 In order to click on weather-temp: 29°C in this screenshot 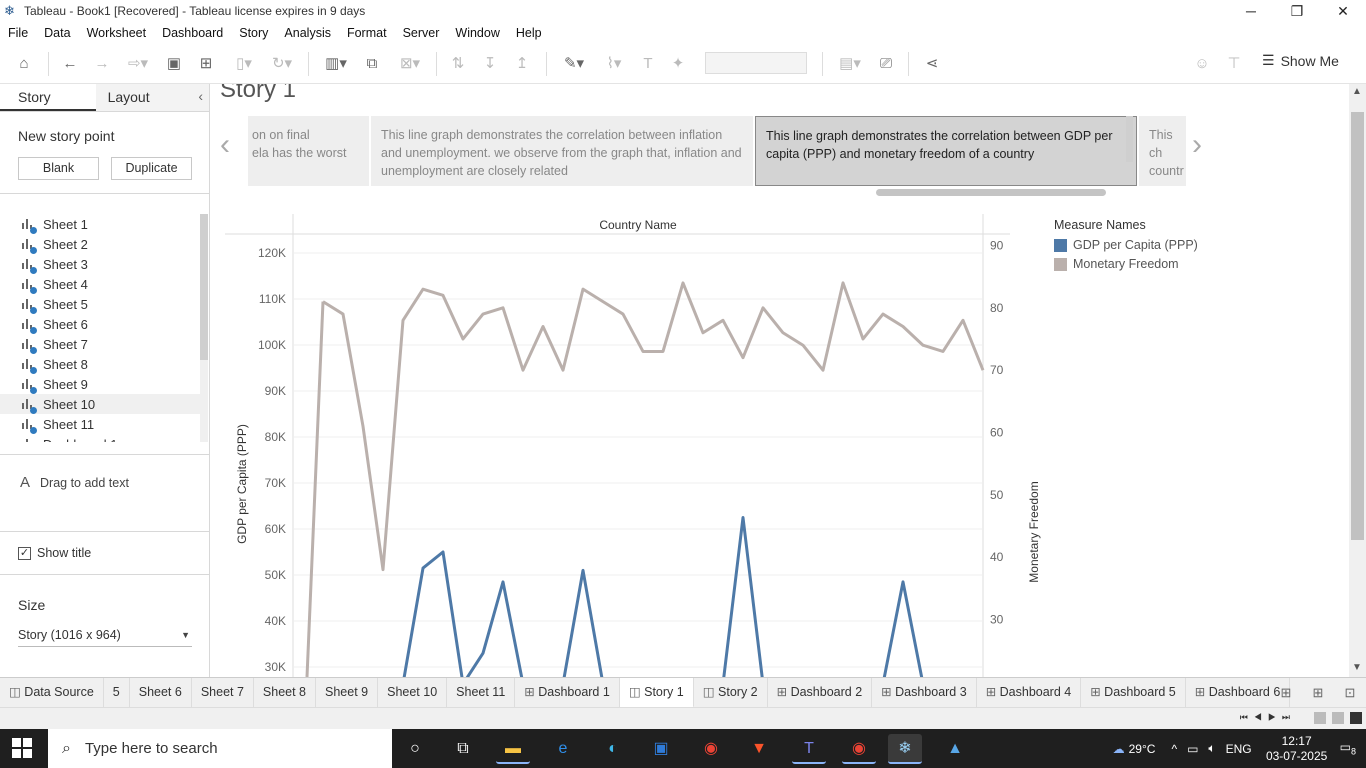, I will do `click(1142, 749)`.